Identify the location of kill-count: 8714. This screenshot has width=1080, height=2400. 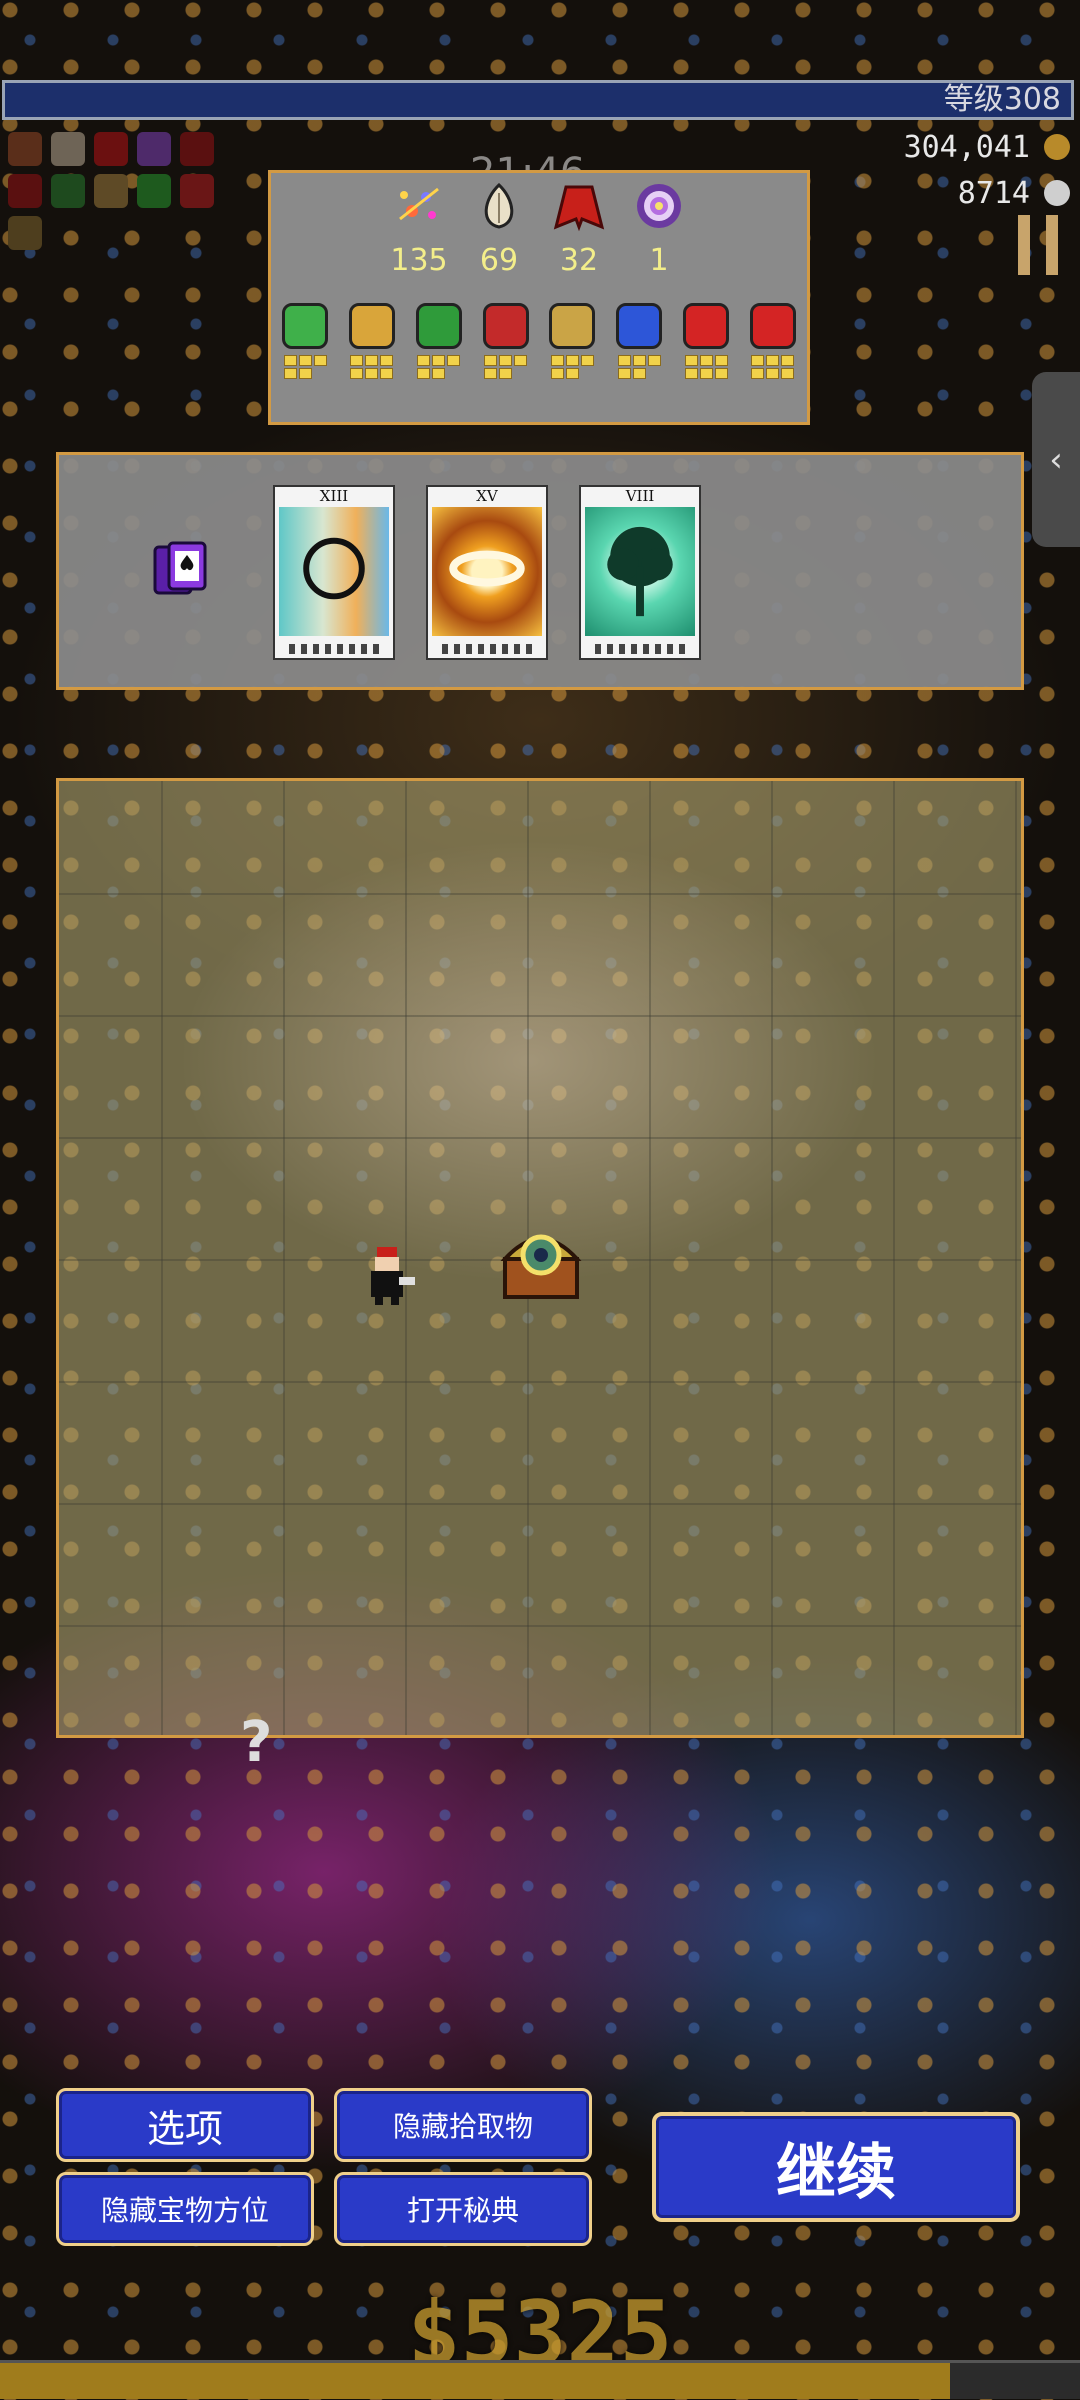
(993, 193).